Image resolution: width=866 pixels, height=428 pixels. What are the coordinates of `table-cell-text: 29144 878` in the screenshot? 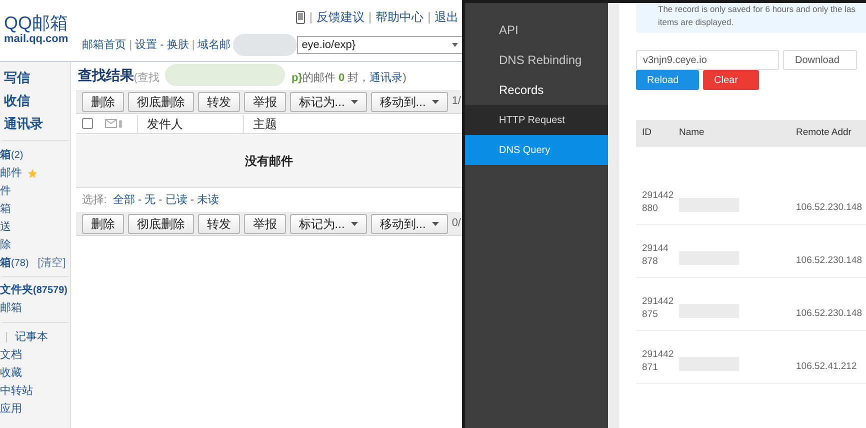 It's located at (655, 255).